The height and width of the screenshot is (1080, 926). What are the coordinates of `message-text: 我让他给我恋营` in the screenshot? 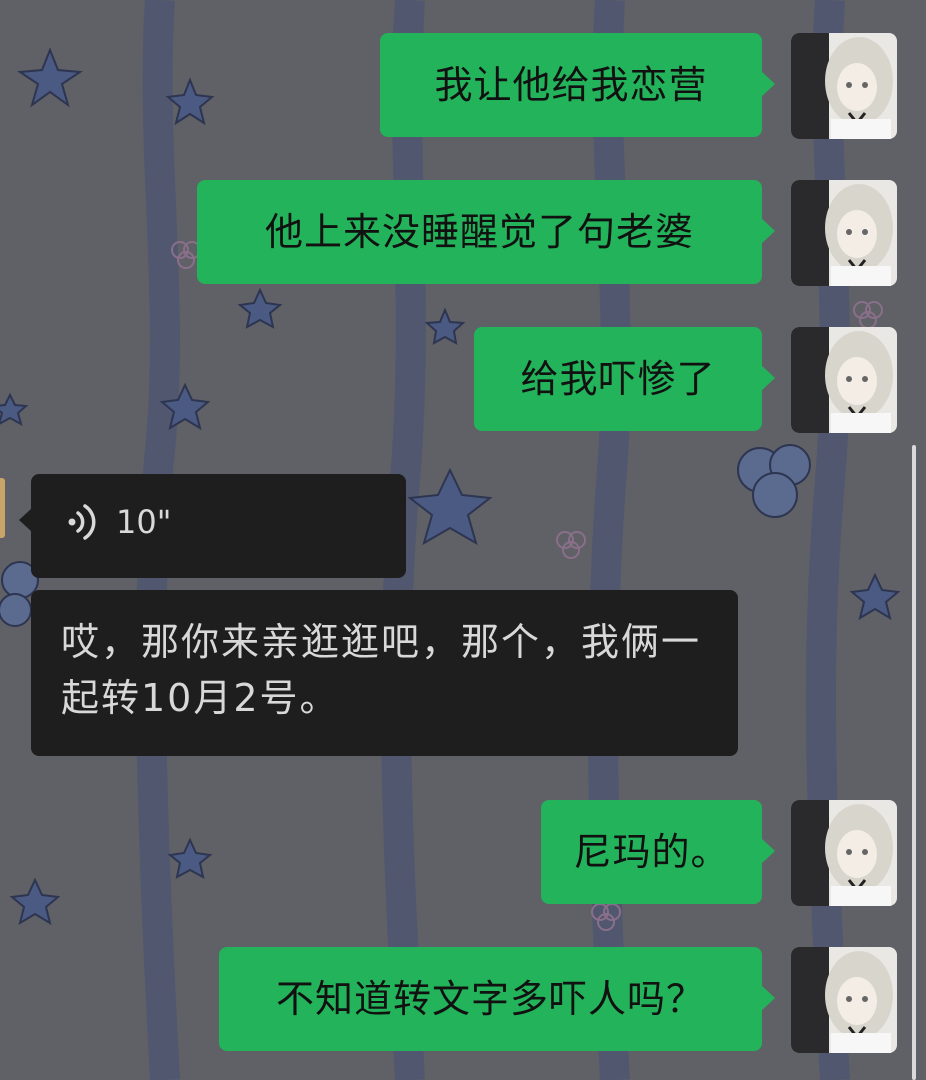 It's located at (571, 85).